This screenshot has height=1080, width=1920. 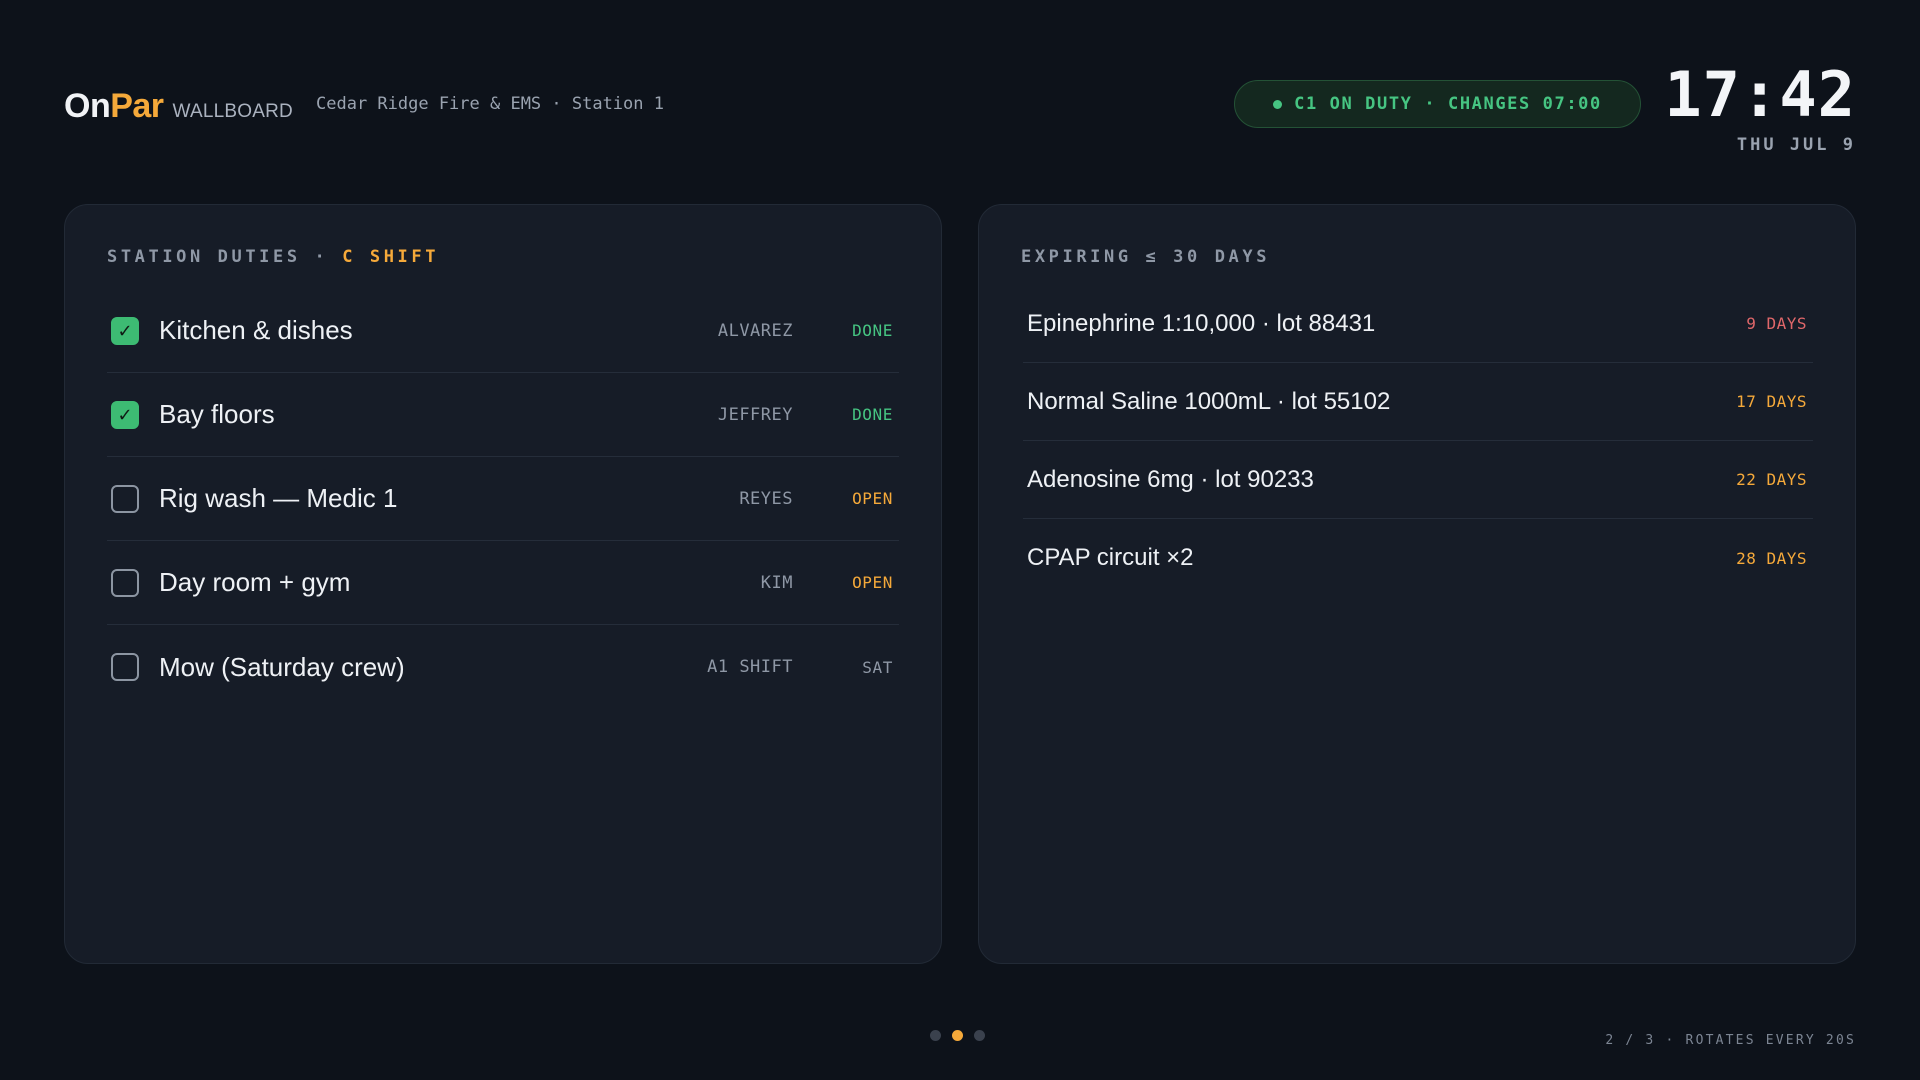 What do you see at coordinates (1418, 558) in the screenshot?
I see `expiring-row: CPAP circuit ×2 28 DAYS` at bounding box center [1418, 558].